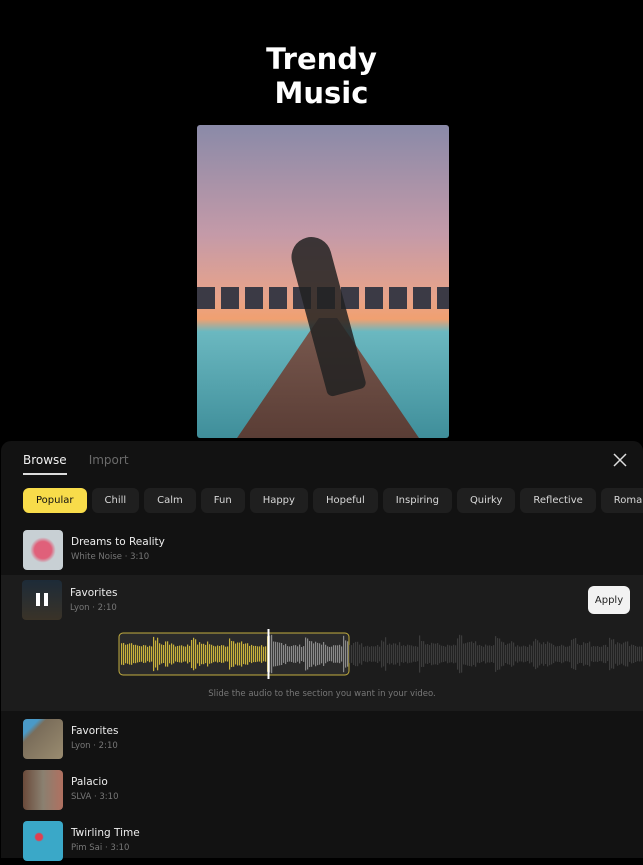  Describe the element at coordinates (322, 549) in the screenshot. I see `track-row: Dreams to Reality White Noise · 3:10` at that location.